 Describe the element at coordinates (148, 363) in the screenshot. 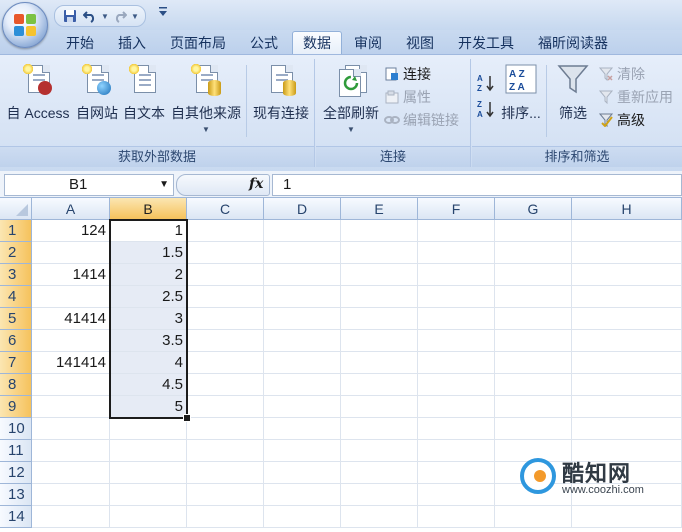

I see `cell-b7: 4` at that location.